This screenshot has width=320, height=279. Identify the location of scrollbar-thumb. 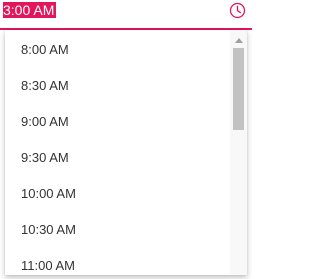
(238, 89).